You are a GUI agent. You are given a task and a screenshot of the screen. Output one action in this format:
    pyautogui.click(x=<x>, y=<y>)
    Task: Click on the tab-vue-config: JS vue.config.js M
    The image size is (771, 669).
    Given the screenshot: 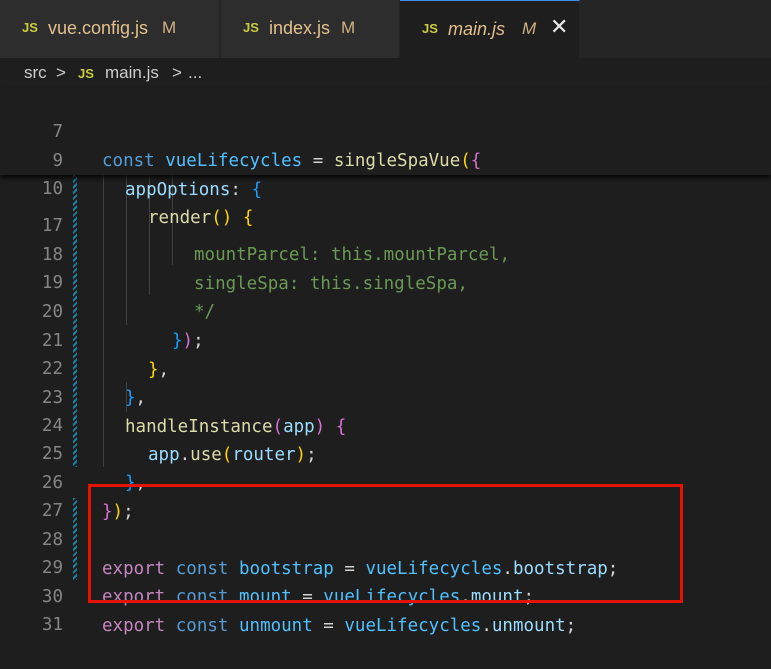 What is the action you would take?
    pyautogui.click(x=110, y=29)
    